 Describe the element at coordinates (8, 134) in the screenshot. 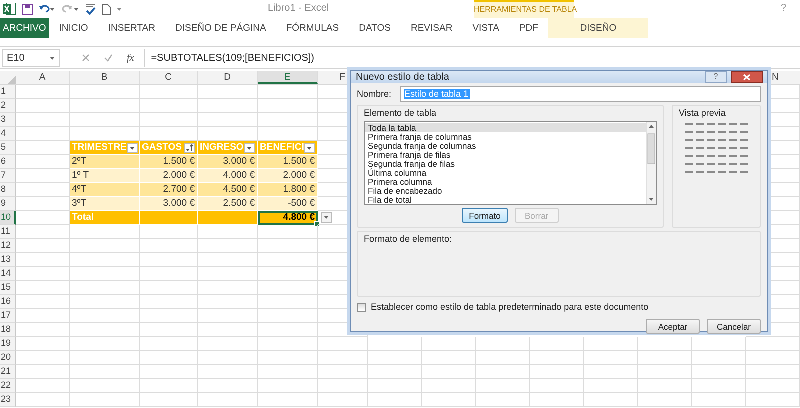

I see `row-header: 4` at that location.